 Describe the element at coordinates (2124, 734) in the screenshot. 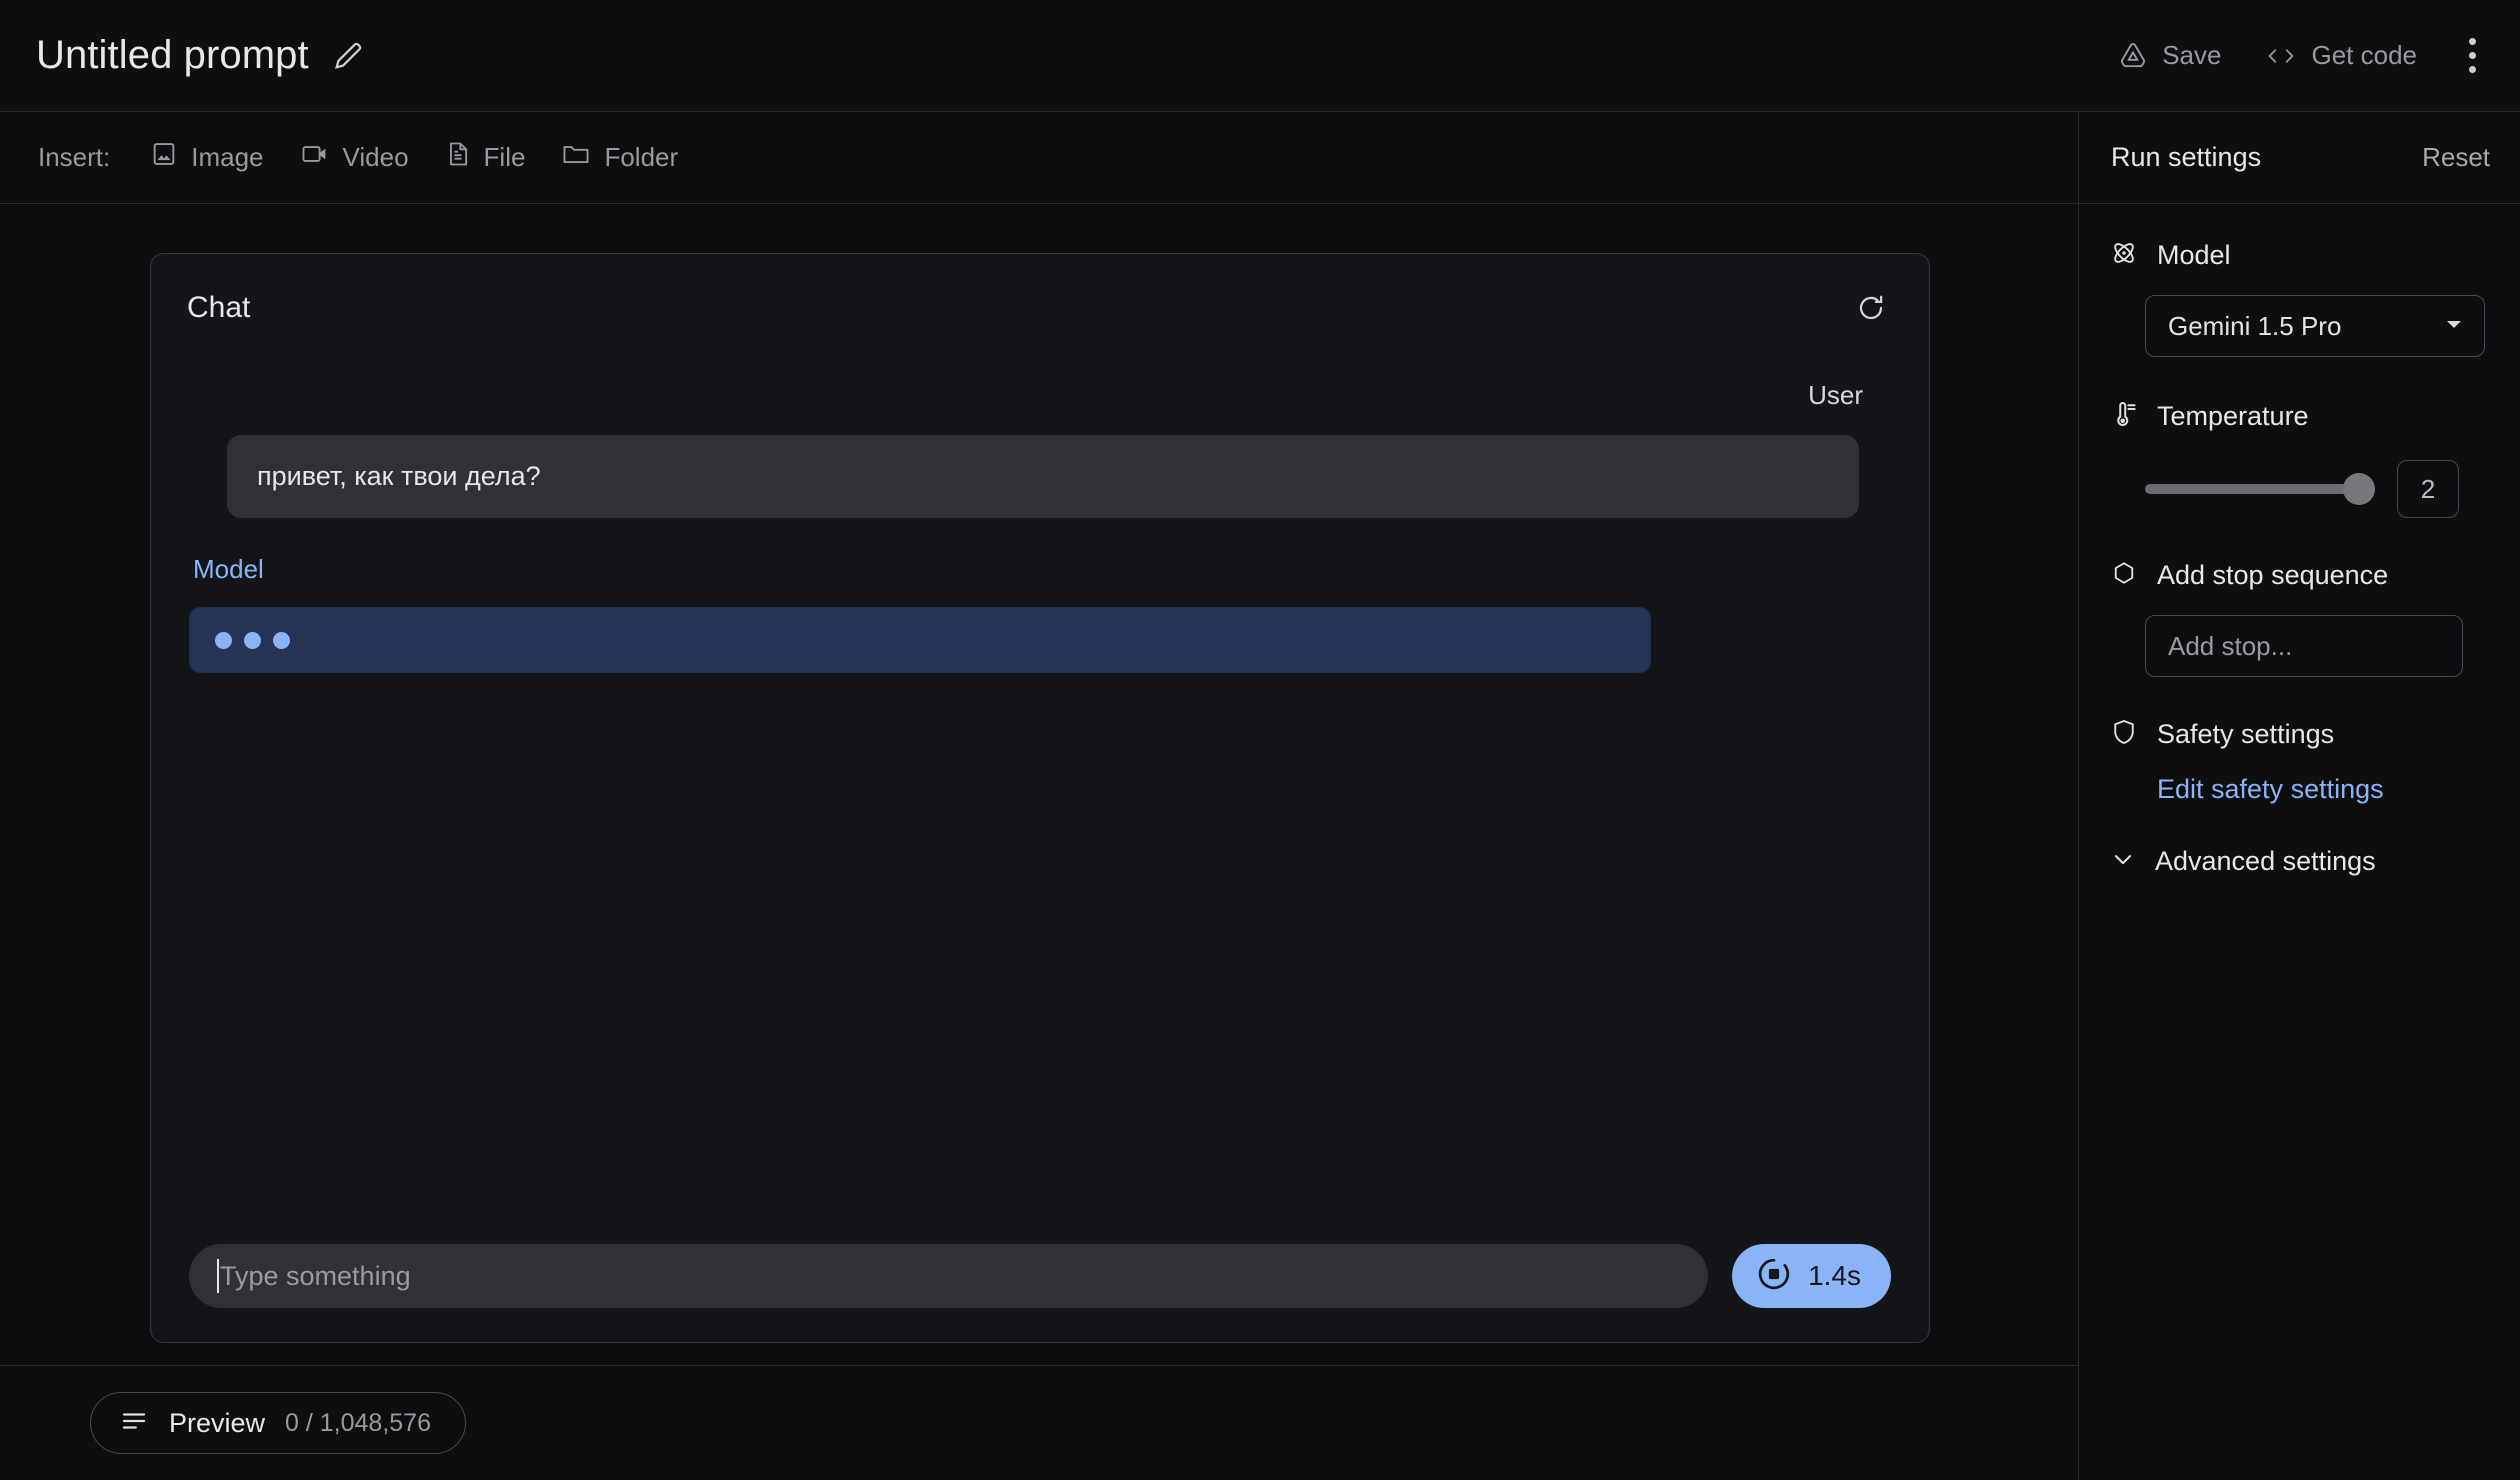

I see `shield-icon` at that location.